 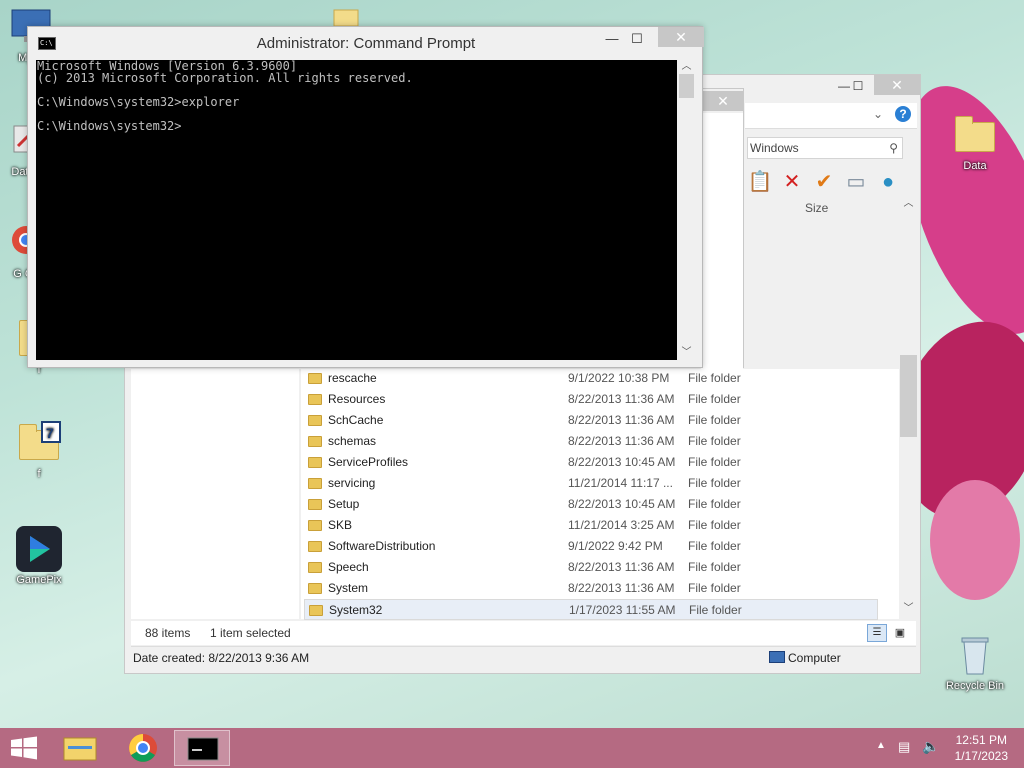 I want to click on console-line: C:\Windows\system32>explorer, so click(x=138, y=102).